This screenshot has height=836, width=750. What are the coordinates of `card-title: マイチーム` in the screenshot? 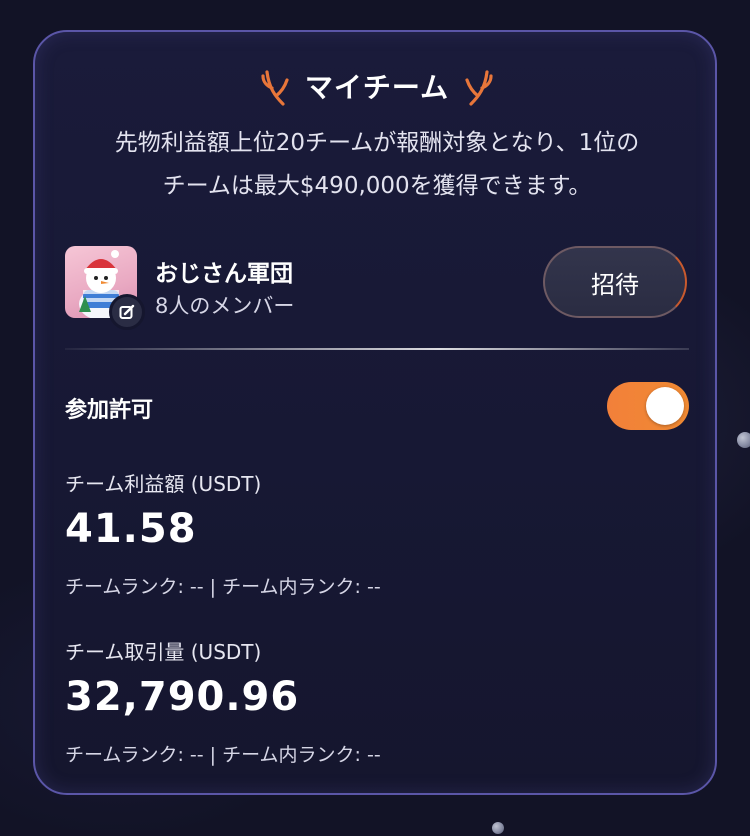 It's located at (377, 87).